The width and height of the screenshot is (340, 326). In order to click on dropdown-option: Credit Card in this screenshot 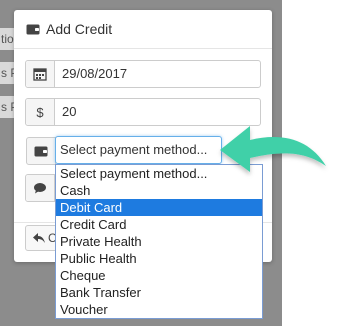, I will do `click(159, 224)`.